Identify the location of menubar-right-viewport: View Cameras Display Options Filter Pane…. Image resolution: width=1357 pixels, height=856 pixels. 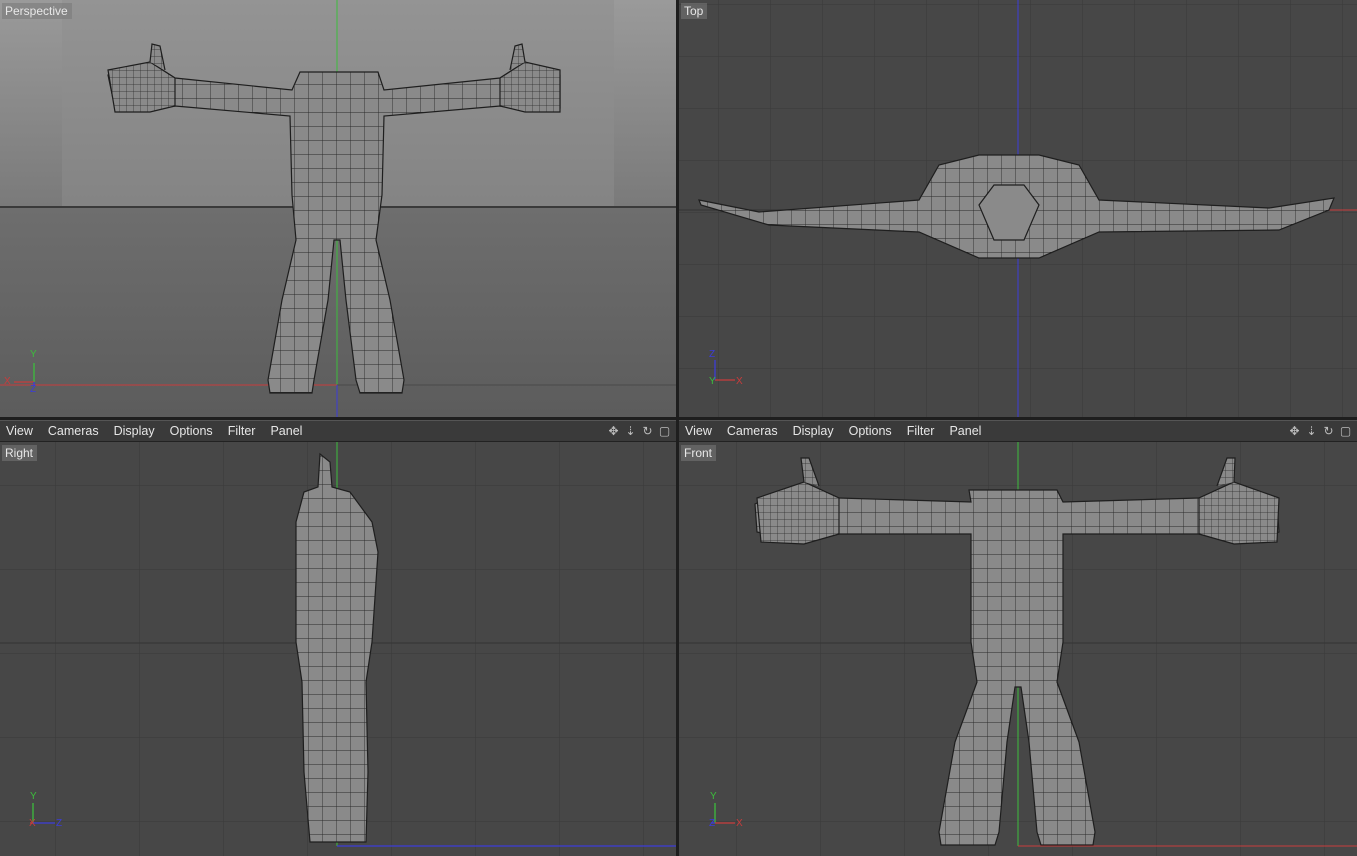
(338, 431).